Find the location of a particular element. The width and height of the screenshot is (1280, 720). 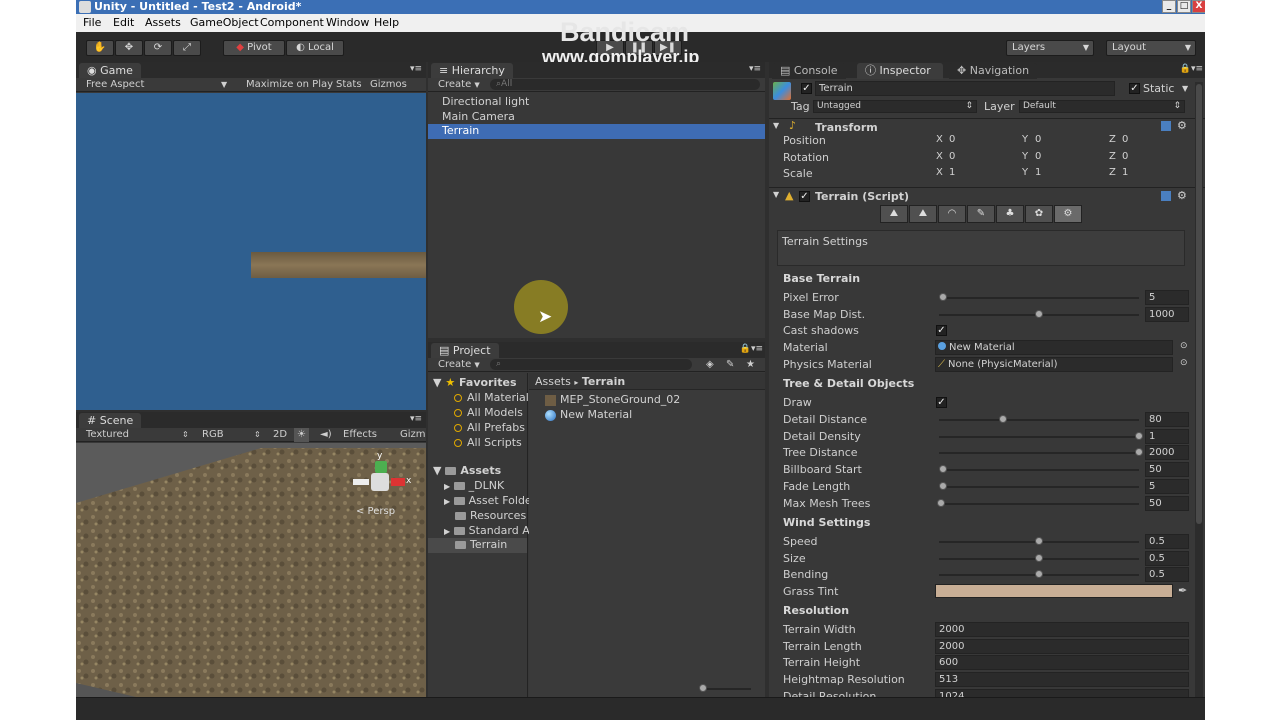

lock-icon: 🔒 is located at coordinates (1185, 69).